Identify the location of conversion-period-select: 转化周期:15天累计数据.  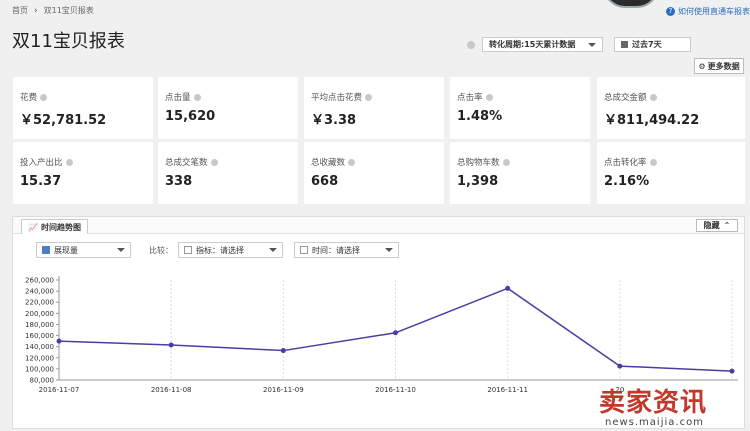
(542, 44).